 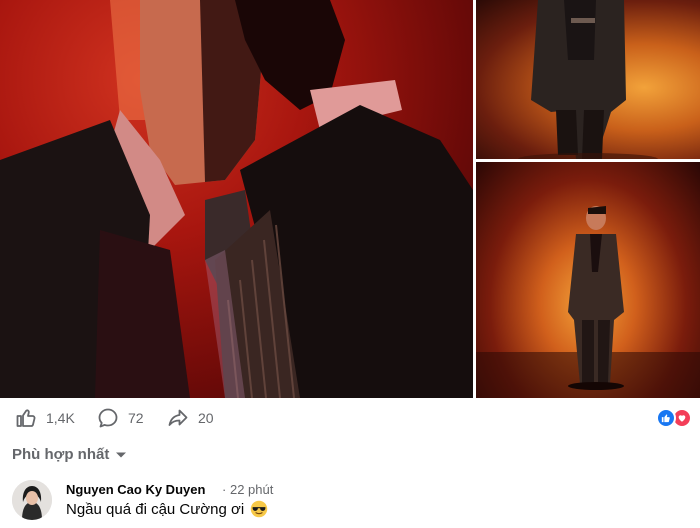 I want to click on comment-sort-dropdown: Phù hợp nhất, so click(x=69, y=454).